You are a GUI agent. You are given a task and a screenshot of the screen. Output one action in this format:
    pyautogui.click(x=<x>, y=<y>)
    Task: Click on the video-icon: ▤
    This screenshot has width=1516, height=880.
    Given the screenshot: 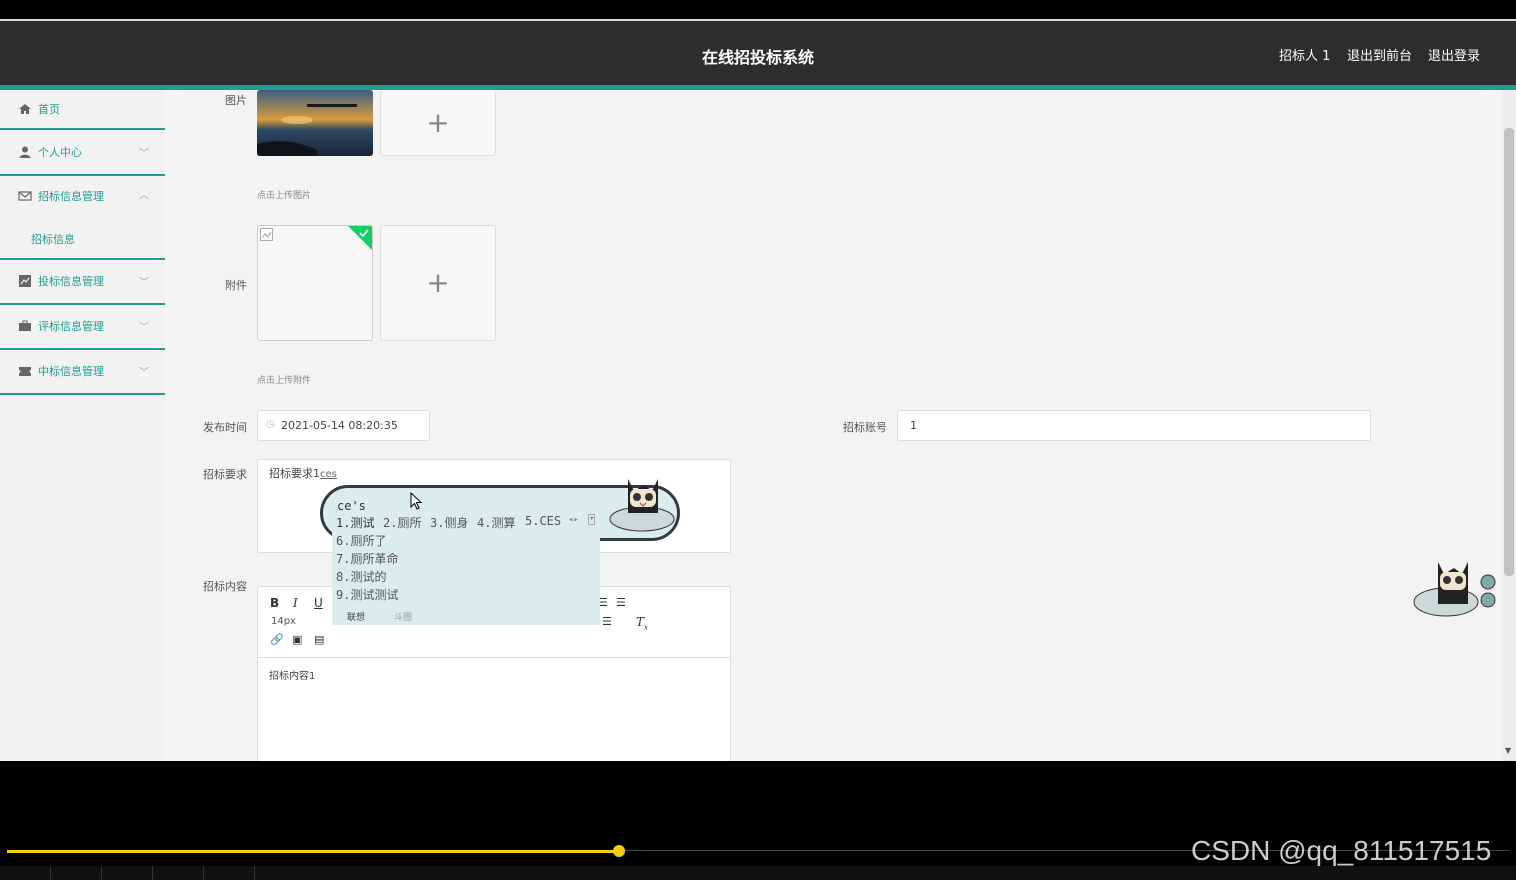 What is the action you would take?
    pyautogui.click(x=319, y=639)
    